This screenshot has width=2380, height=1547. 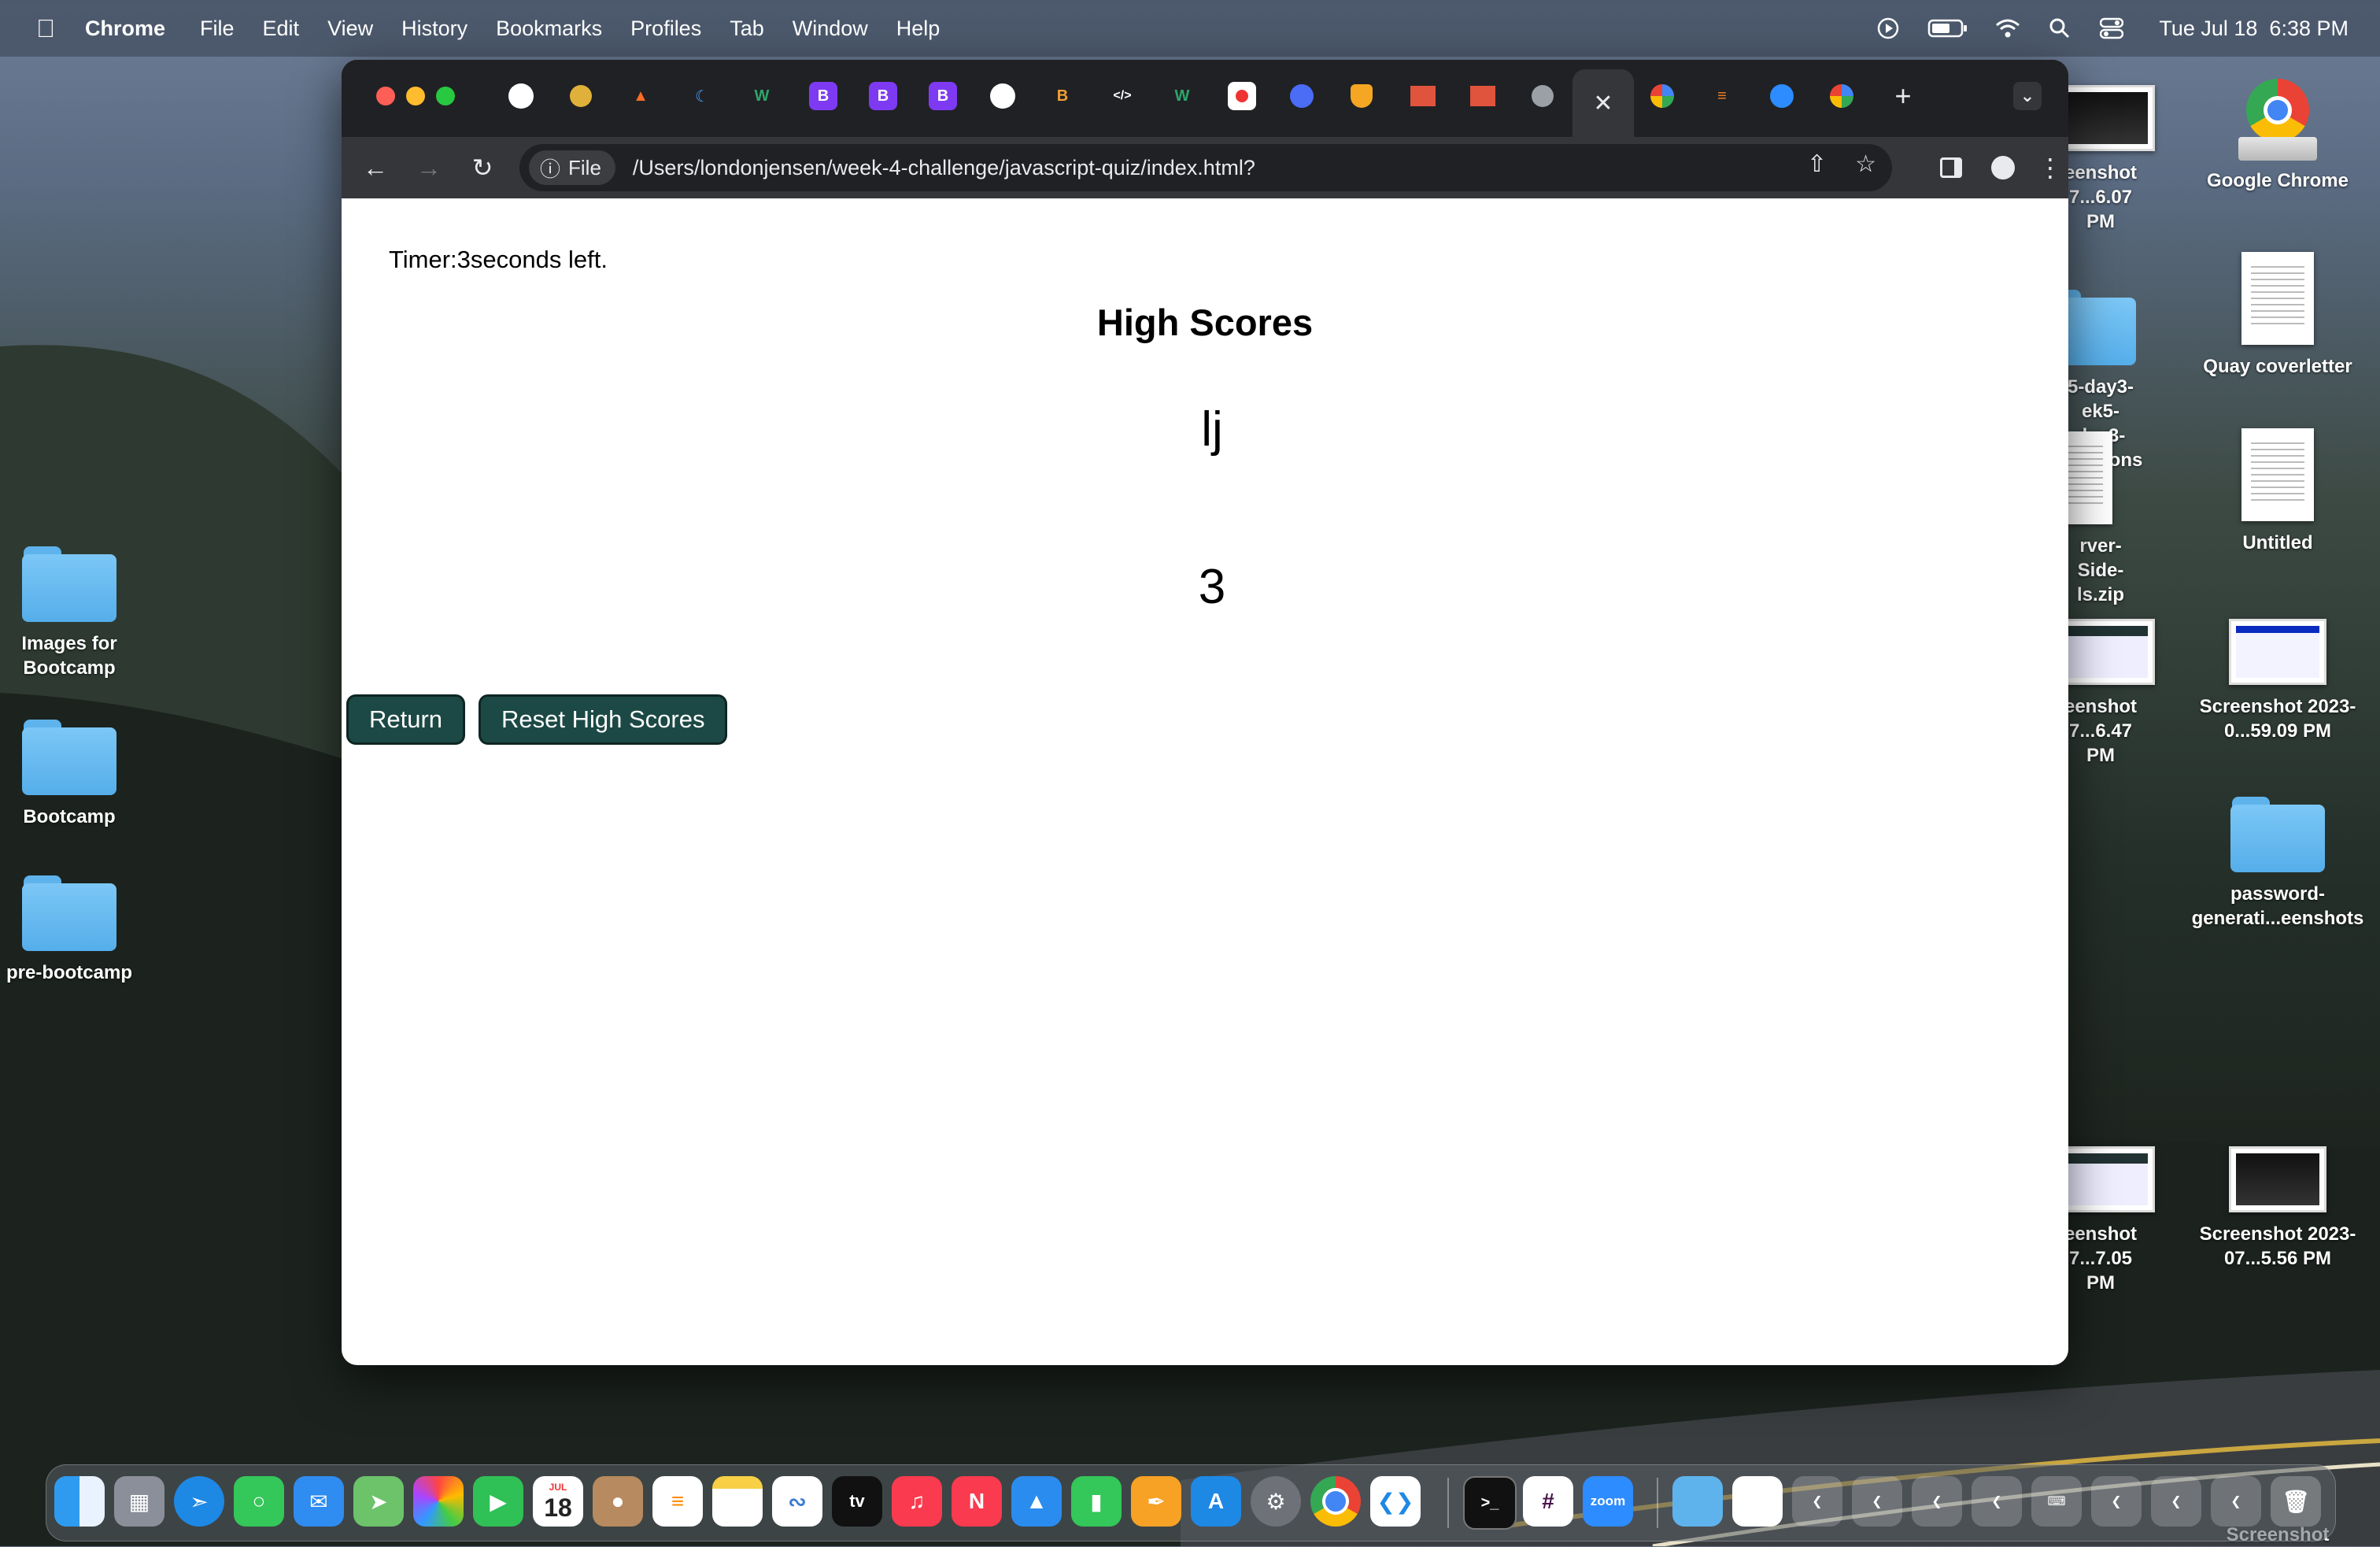 I want to click on side-panel-button, so click(x=1951, y=168).